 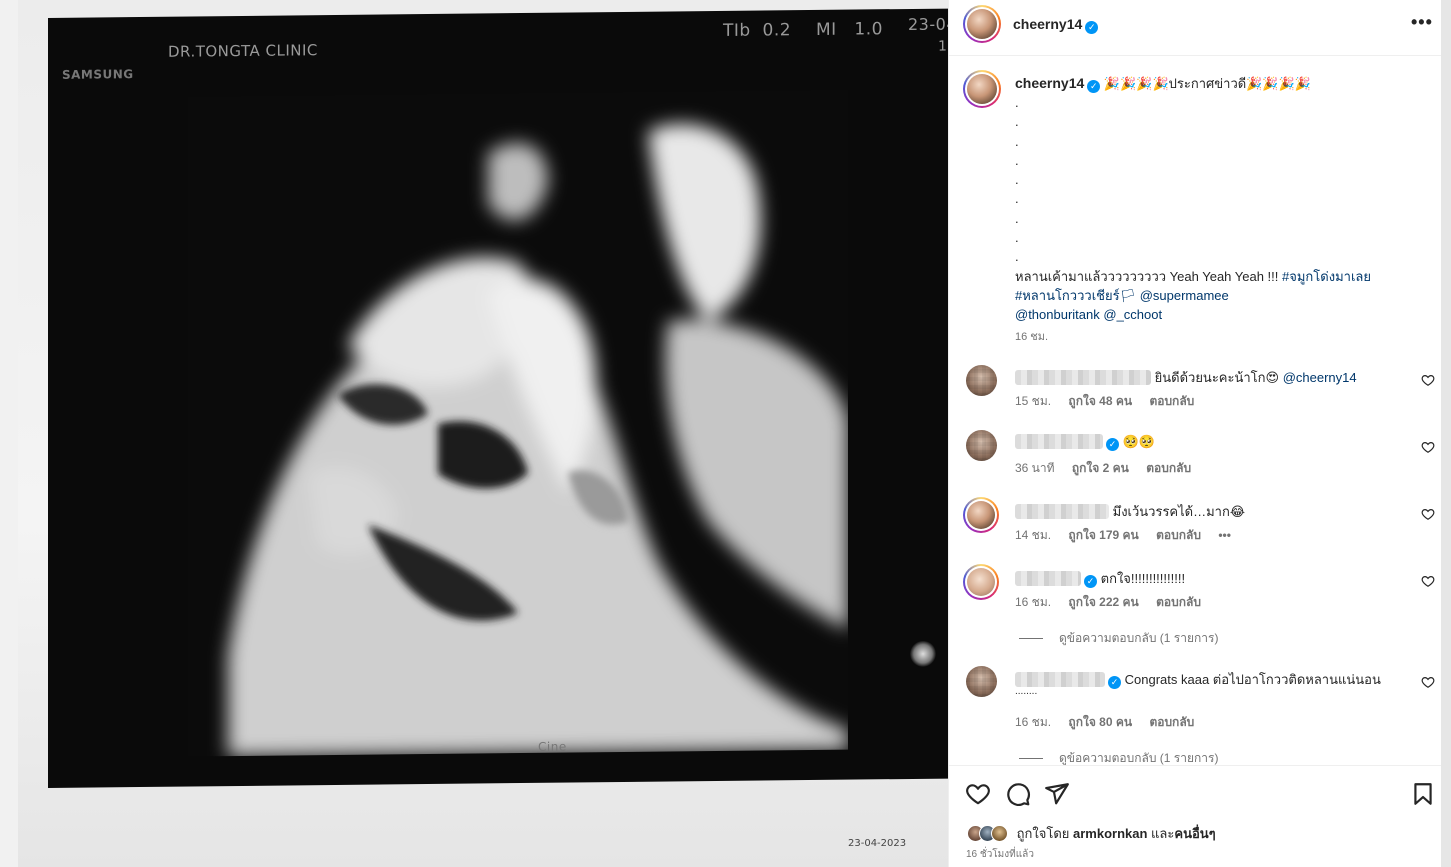 What do you see at coordinates (1057, 314) in the screenshot?
I see `mention-link: @thonburitank` at bounding box center [1057, 314].